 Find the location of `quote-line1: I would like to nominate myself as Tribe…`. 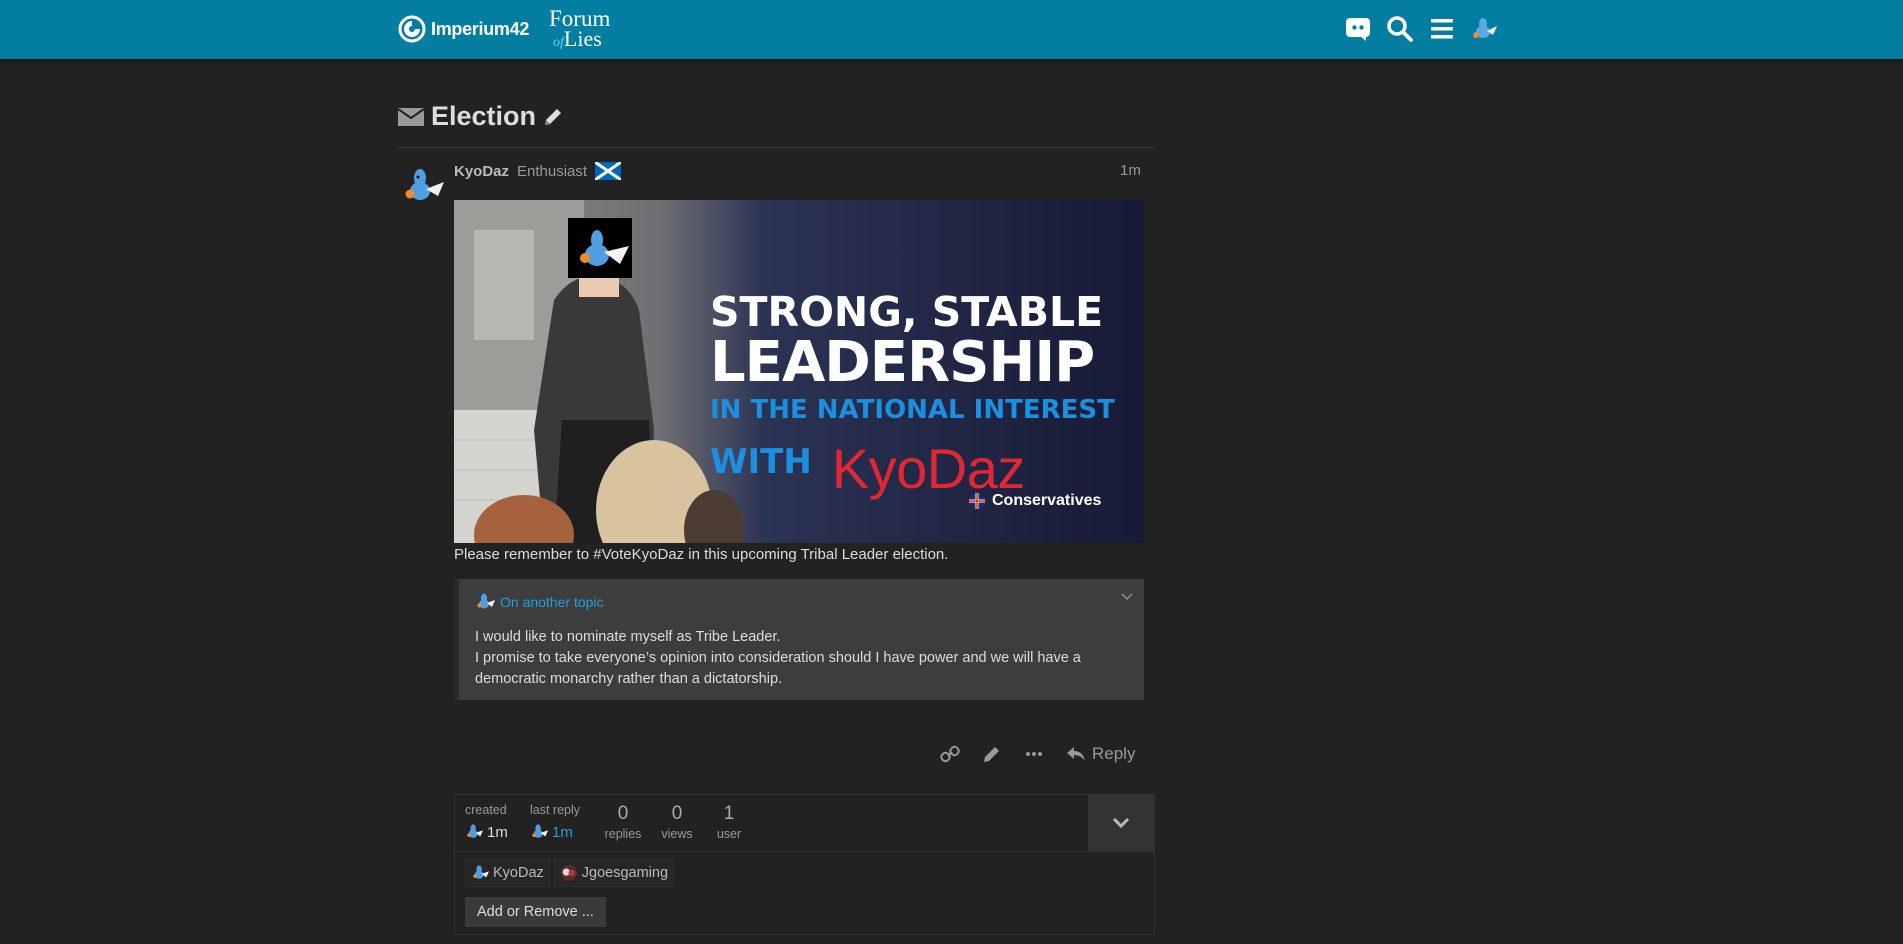

quote-line1: I would like to nominate myself as Tribe… is located at coordinates (628, 637).